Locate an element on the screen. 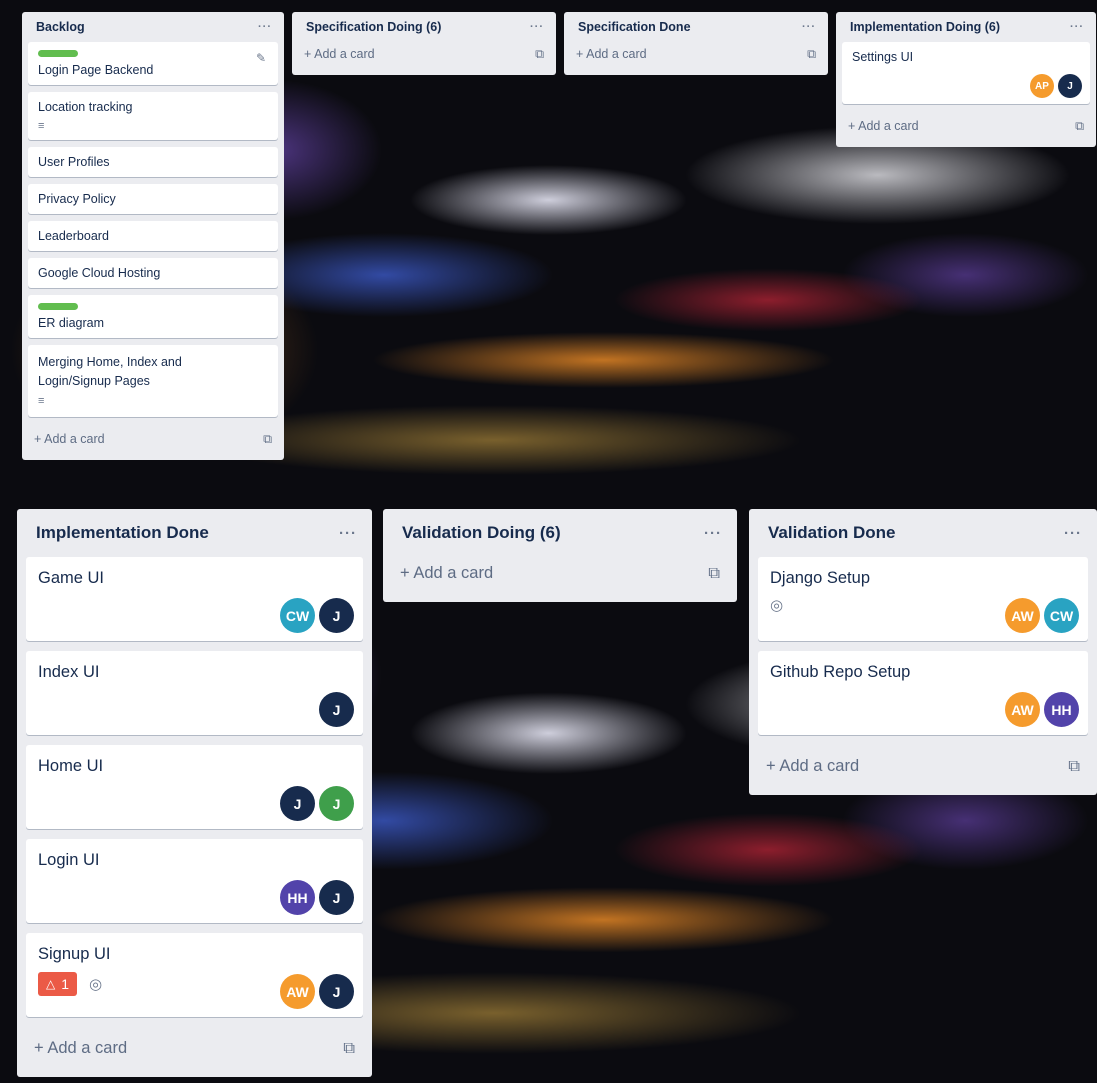  list-header: Validation Doing (6) ··· is located at coordinates (560, 533).